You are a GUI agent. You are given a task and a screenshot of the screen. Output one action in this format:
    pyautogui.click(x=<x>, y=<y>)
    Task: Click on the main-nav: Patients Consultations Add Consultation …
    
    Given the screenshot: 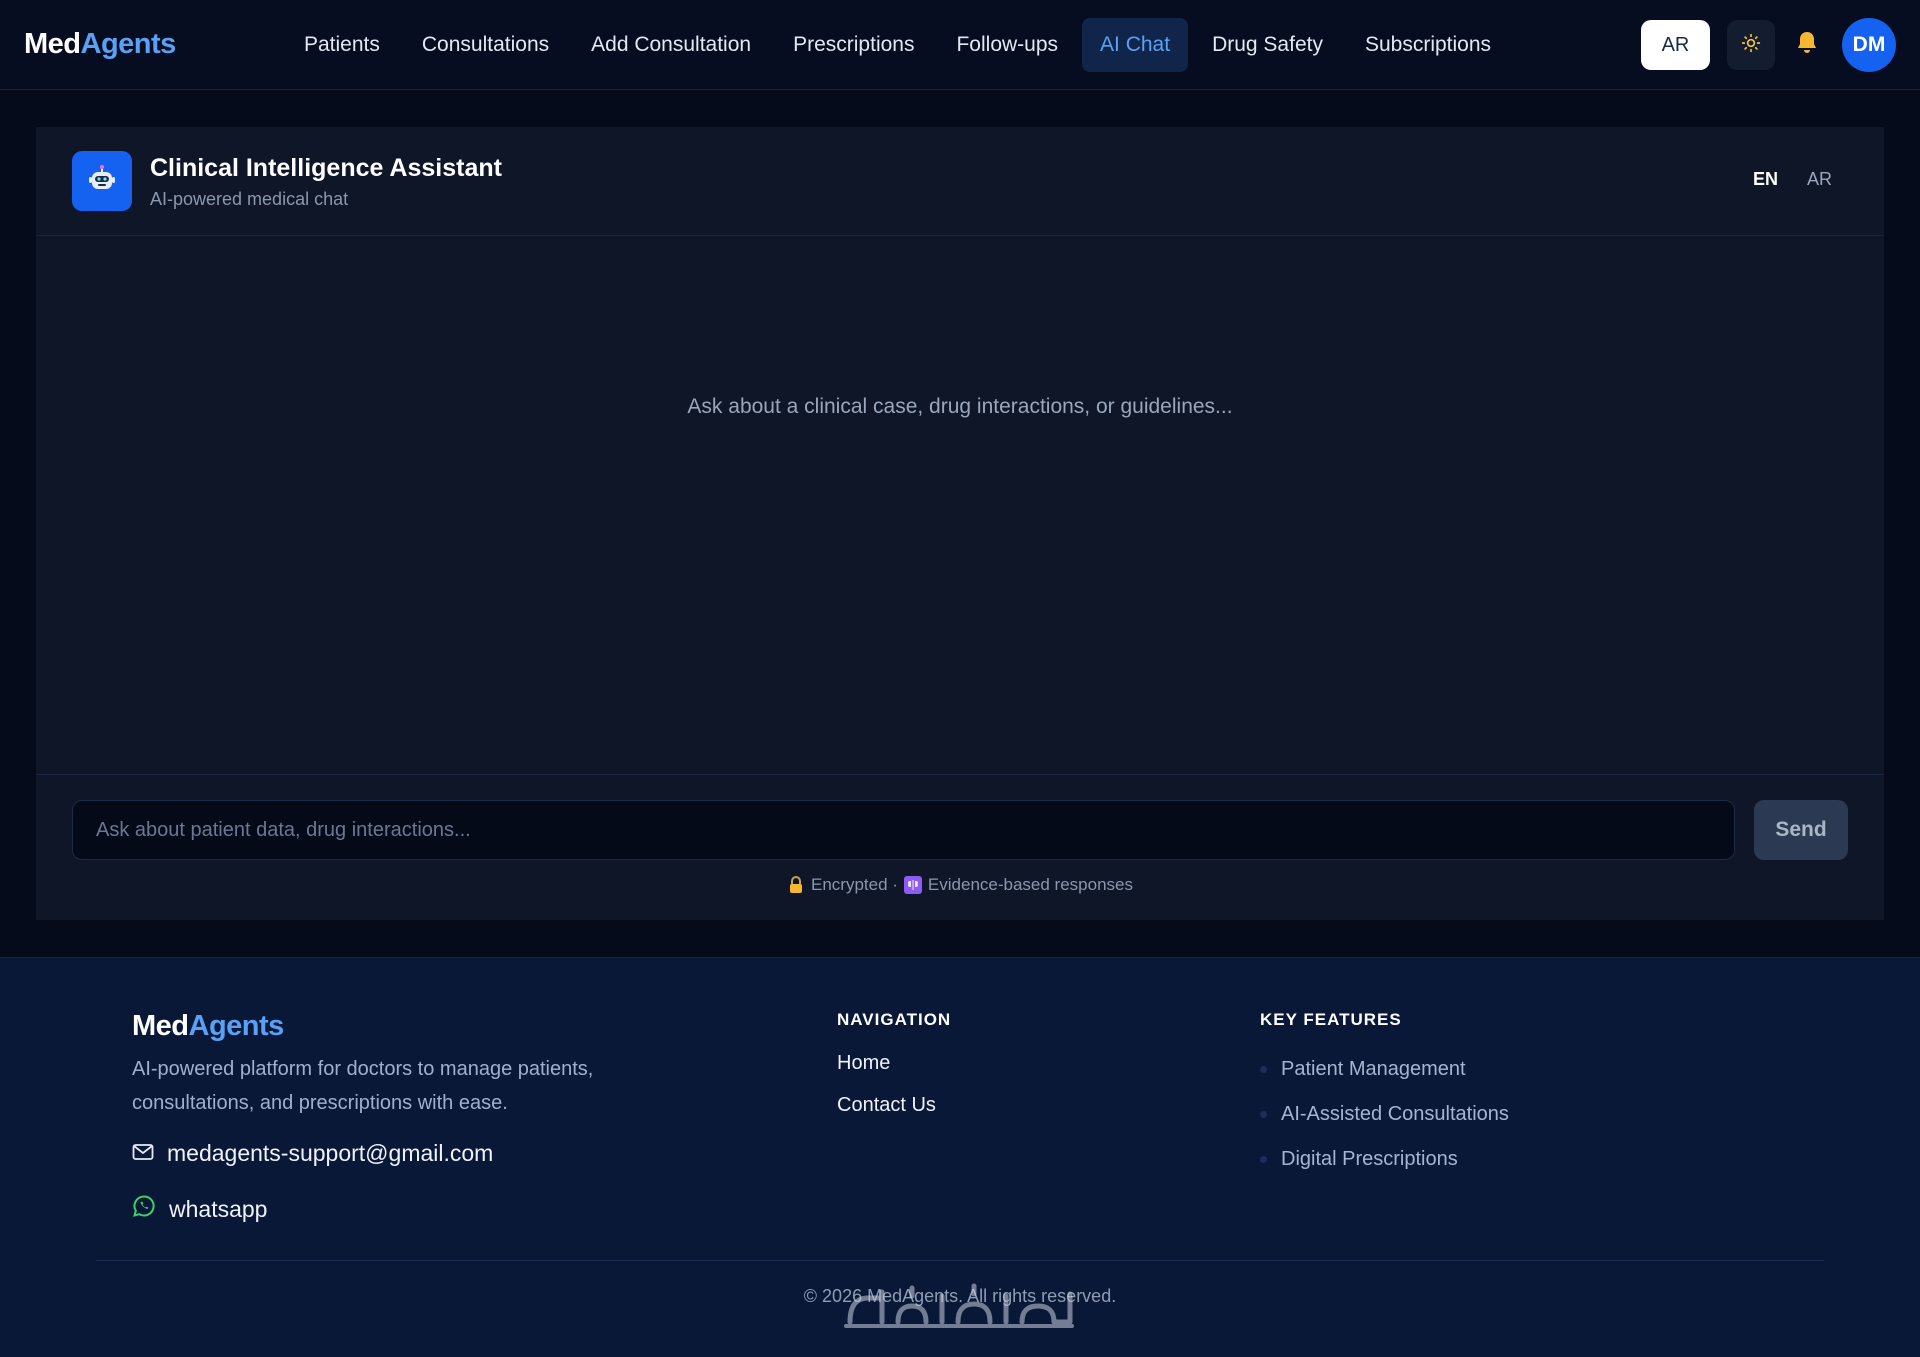 What is the action you would take?
    pyautogui.click(x=897, y=45)
    